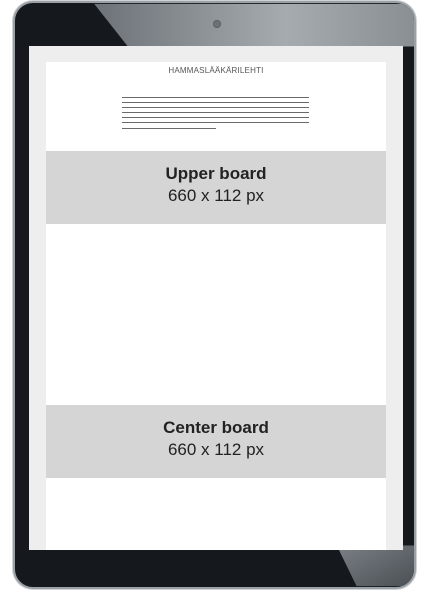 This screenshot has width=422, height=592. Describe the element at coordinates (216, 173) in the screenshot. I see `upper-board-name: Upper board` at that location.